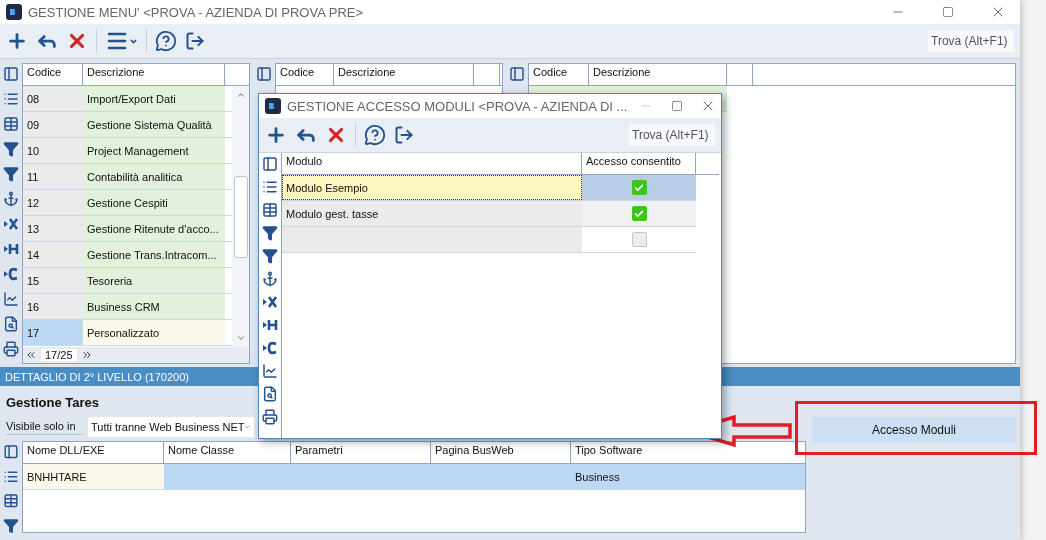 The width and height of the screenshot is (1046, 540). I want to click on grid-row: 16 Business CRM, so click(127, 307).